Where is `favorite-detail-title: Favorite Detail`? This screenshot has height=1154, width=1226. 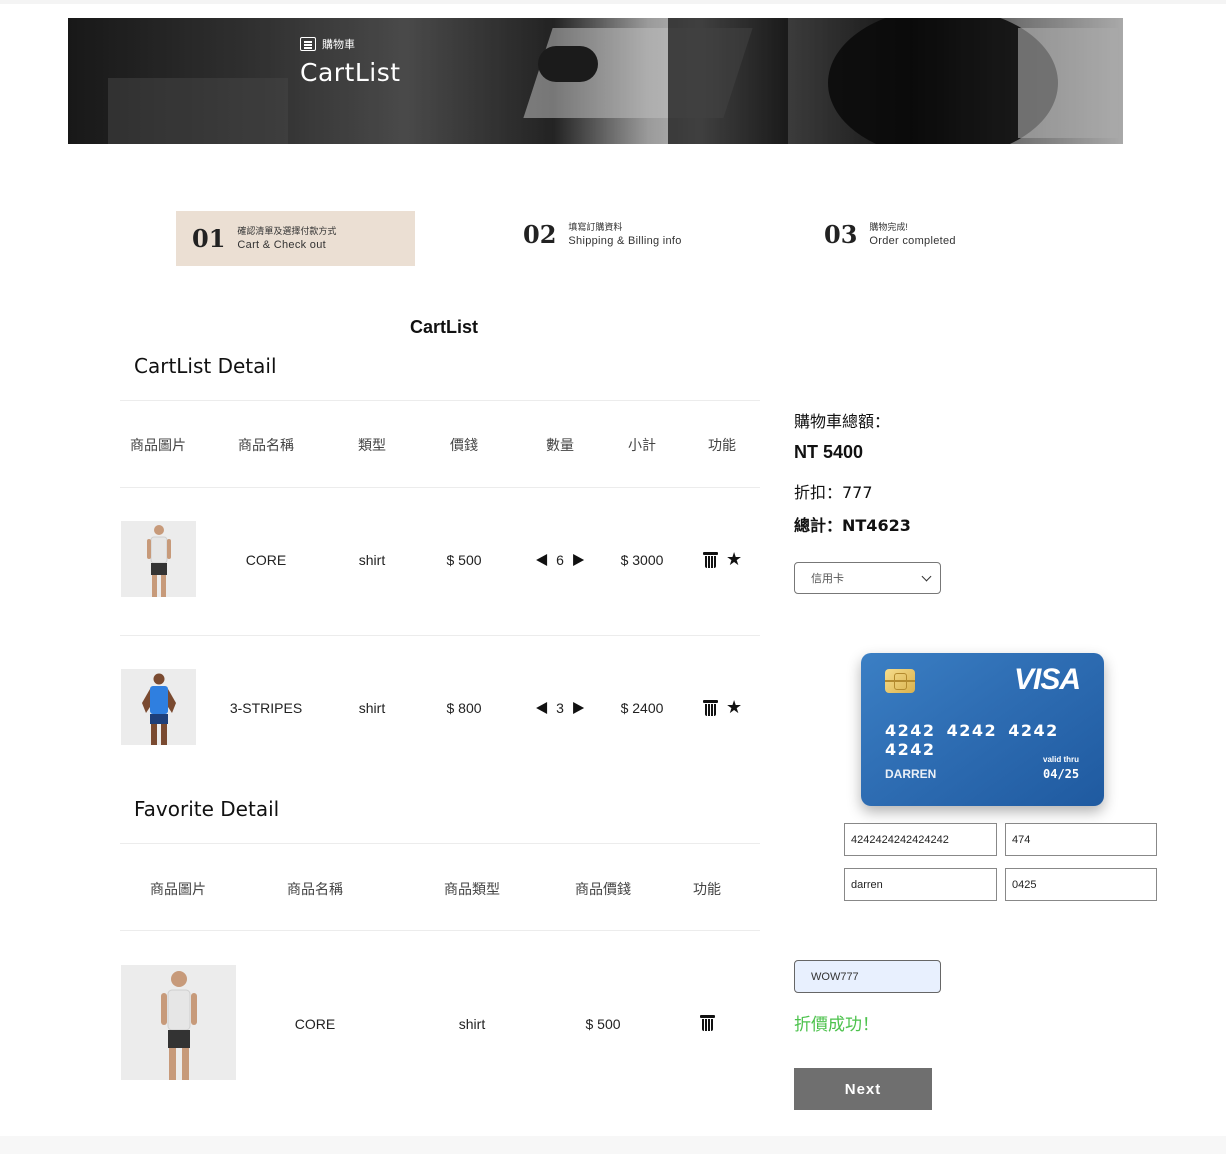
favorite-detail-title: Favorite Detail is located at coordinates (207, 809).